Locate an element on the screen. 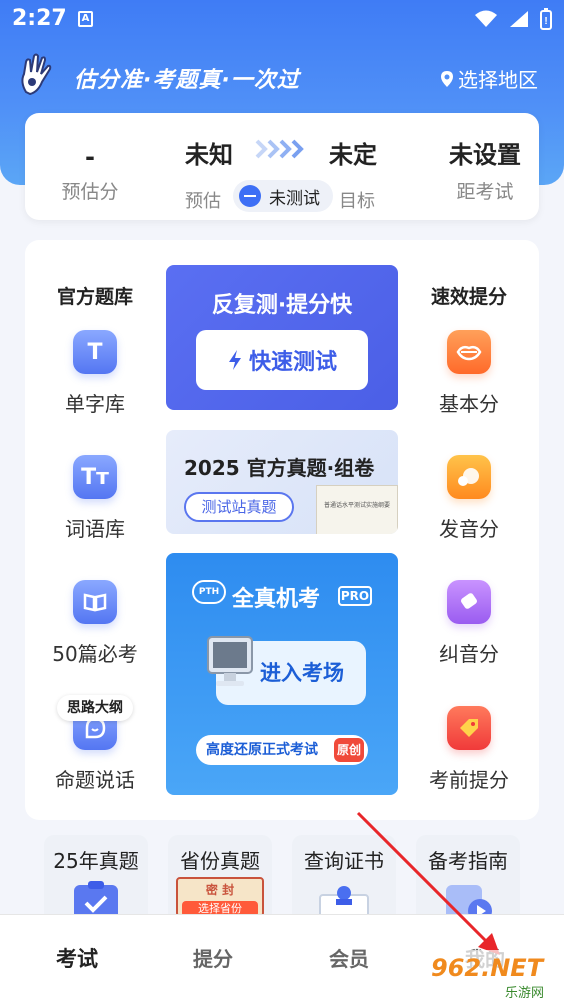  untested-pill: 未测试 is located at coordinates (283, 196).